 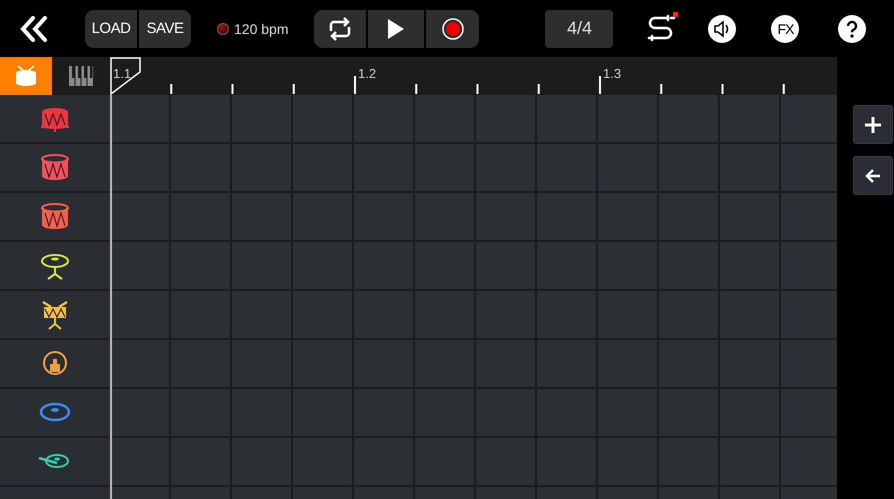 I want to click on help-button, so click(x=852, y=28).